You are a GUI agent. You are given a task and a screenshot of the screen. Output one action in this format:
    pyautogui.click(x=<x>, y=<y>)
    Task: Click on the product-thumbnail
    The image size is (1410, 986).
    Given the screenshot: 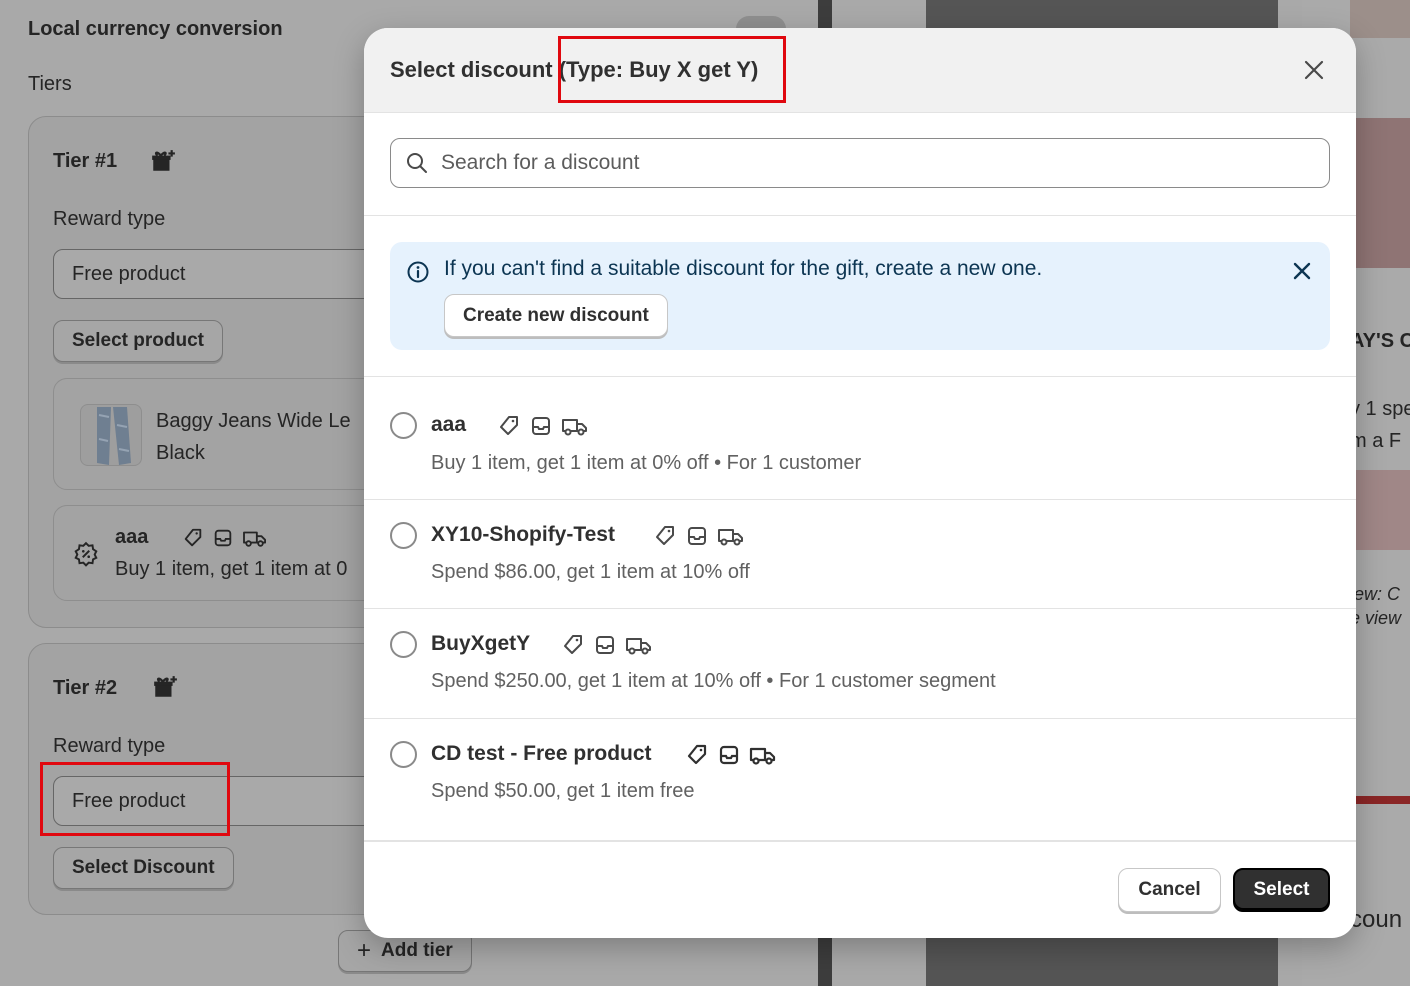 What is the action you would take?
    pyautogui.click(x=111, y=435)
    